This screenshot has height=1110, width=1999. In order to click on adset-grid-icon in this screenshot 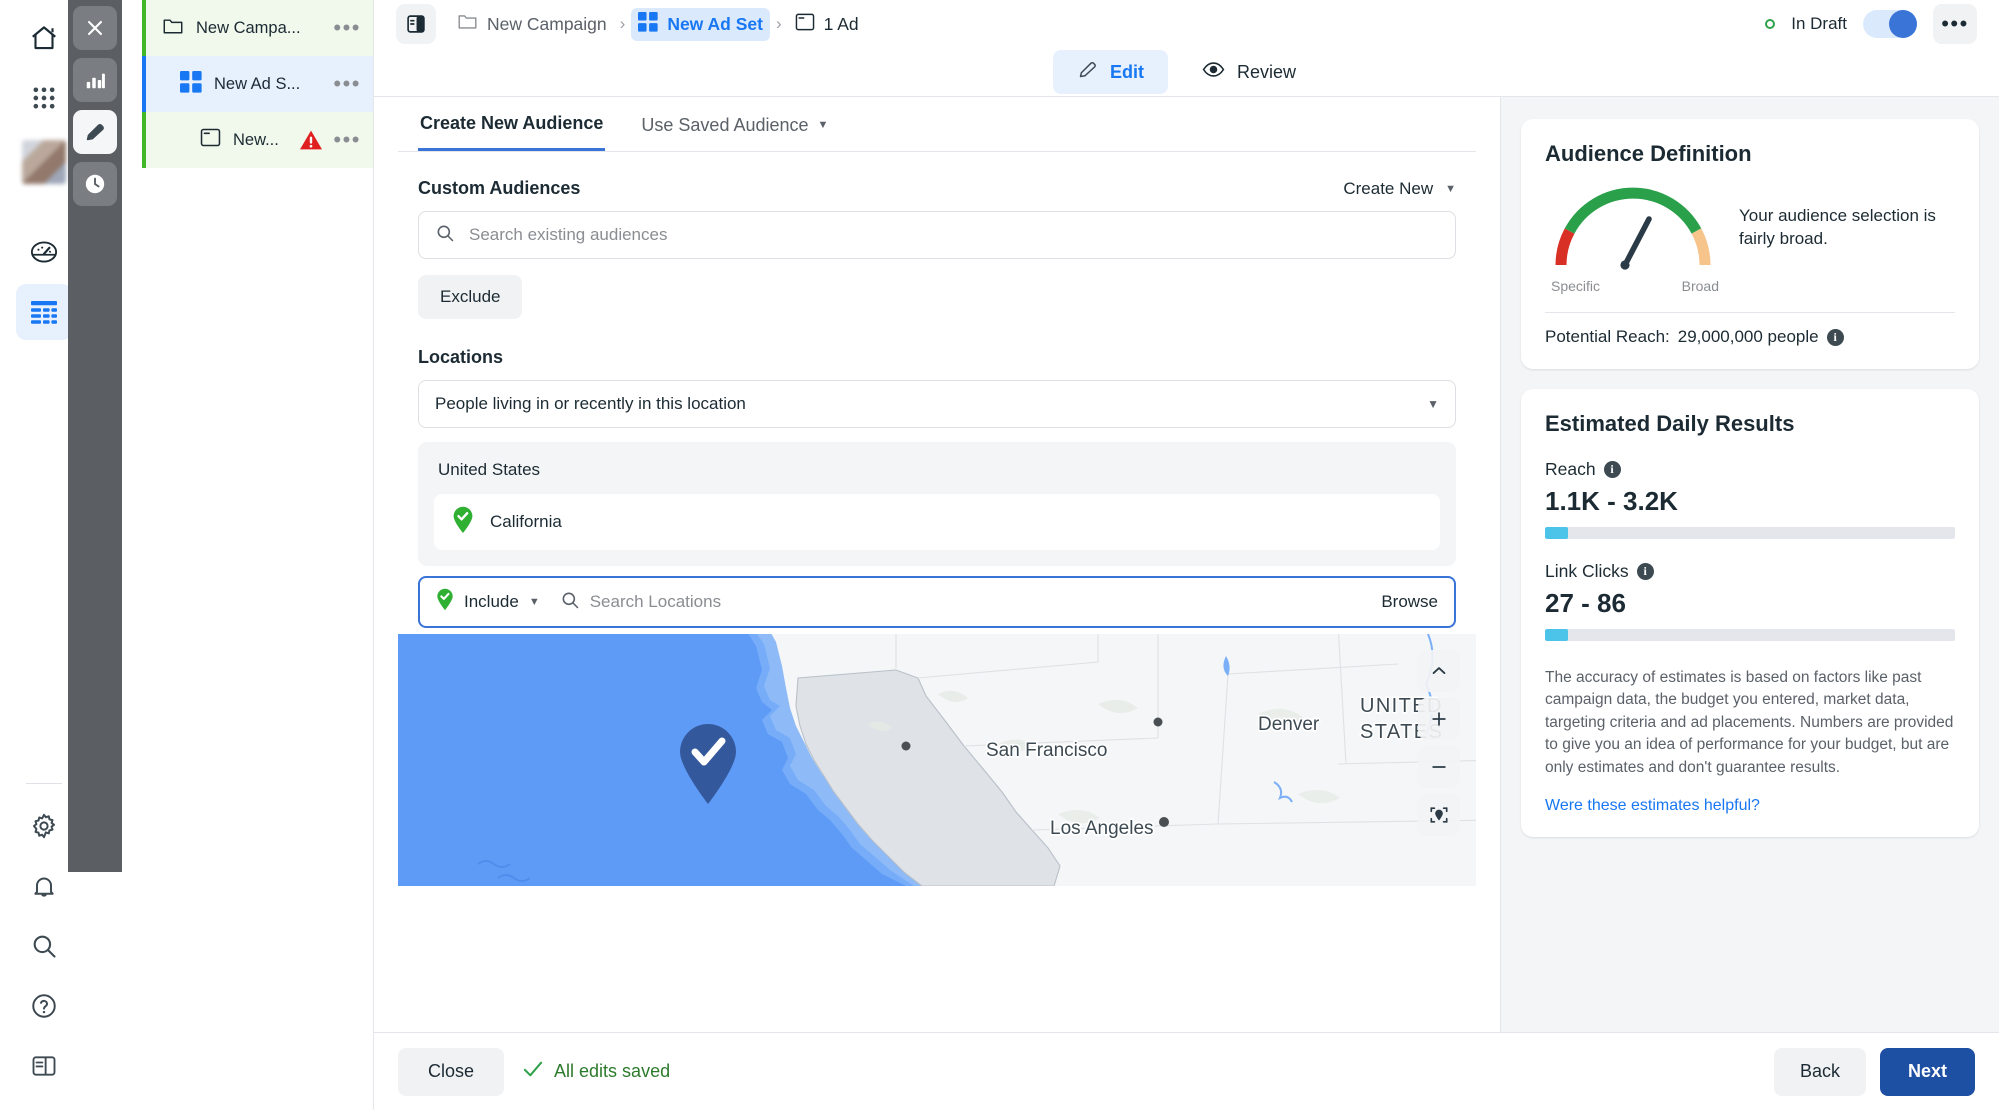, I will do `click(648, 24)`.